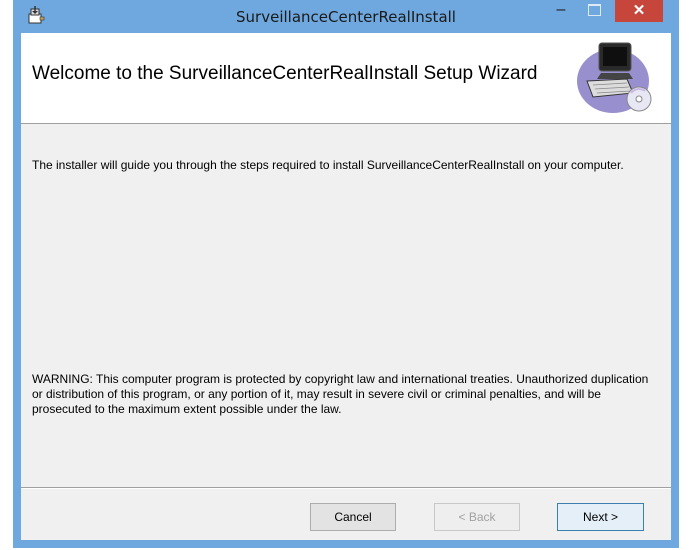  I want to click on title-bar: SurveillanceCenterRealInstall – ✕, so click(346, 16).